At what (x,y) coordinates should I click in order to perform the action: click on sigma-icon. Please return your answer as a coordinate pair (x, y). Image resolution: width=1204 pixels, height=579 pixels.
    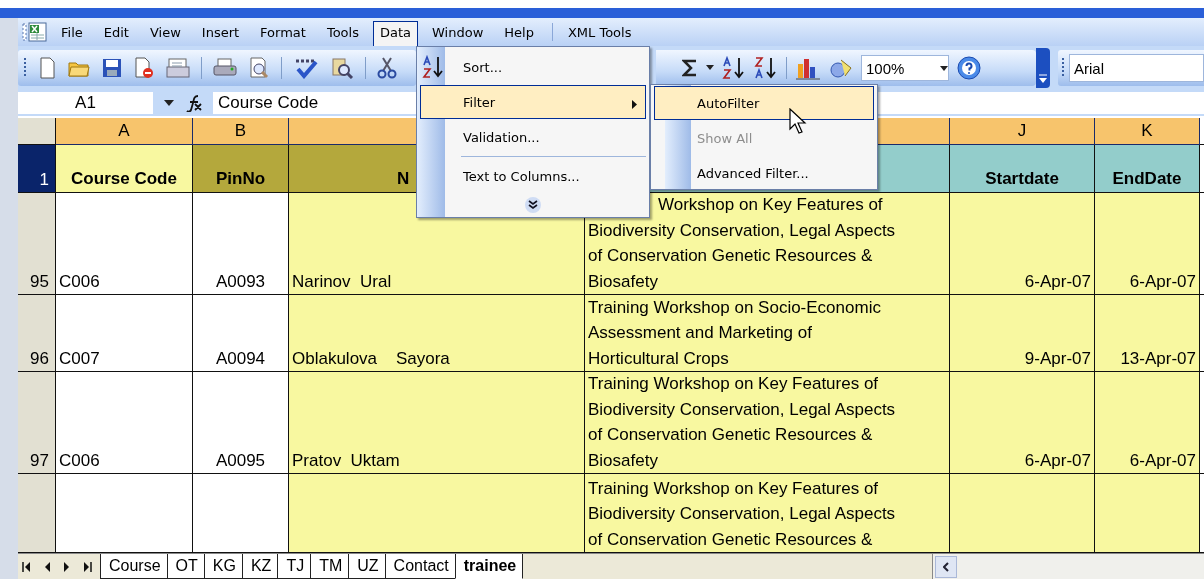
    Looking at the image, I should click on (690, 68).